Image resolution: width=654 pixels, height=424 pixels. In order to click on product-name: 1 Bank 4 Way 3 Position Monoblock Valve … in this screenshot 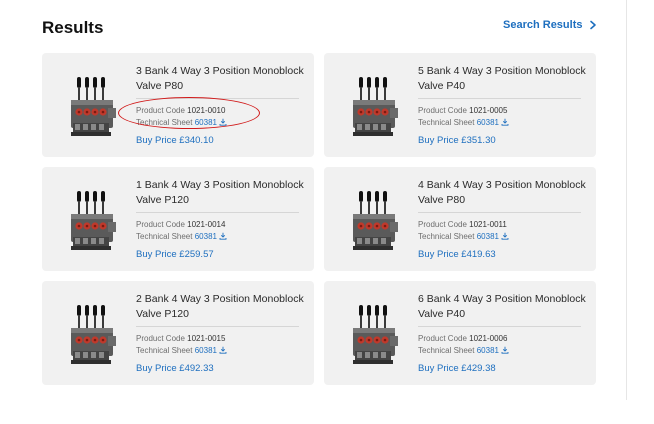, I will do `click(221, 193)`.